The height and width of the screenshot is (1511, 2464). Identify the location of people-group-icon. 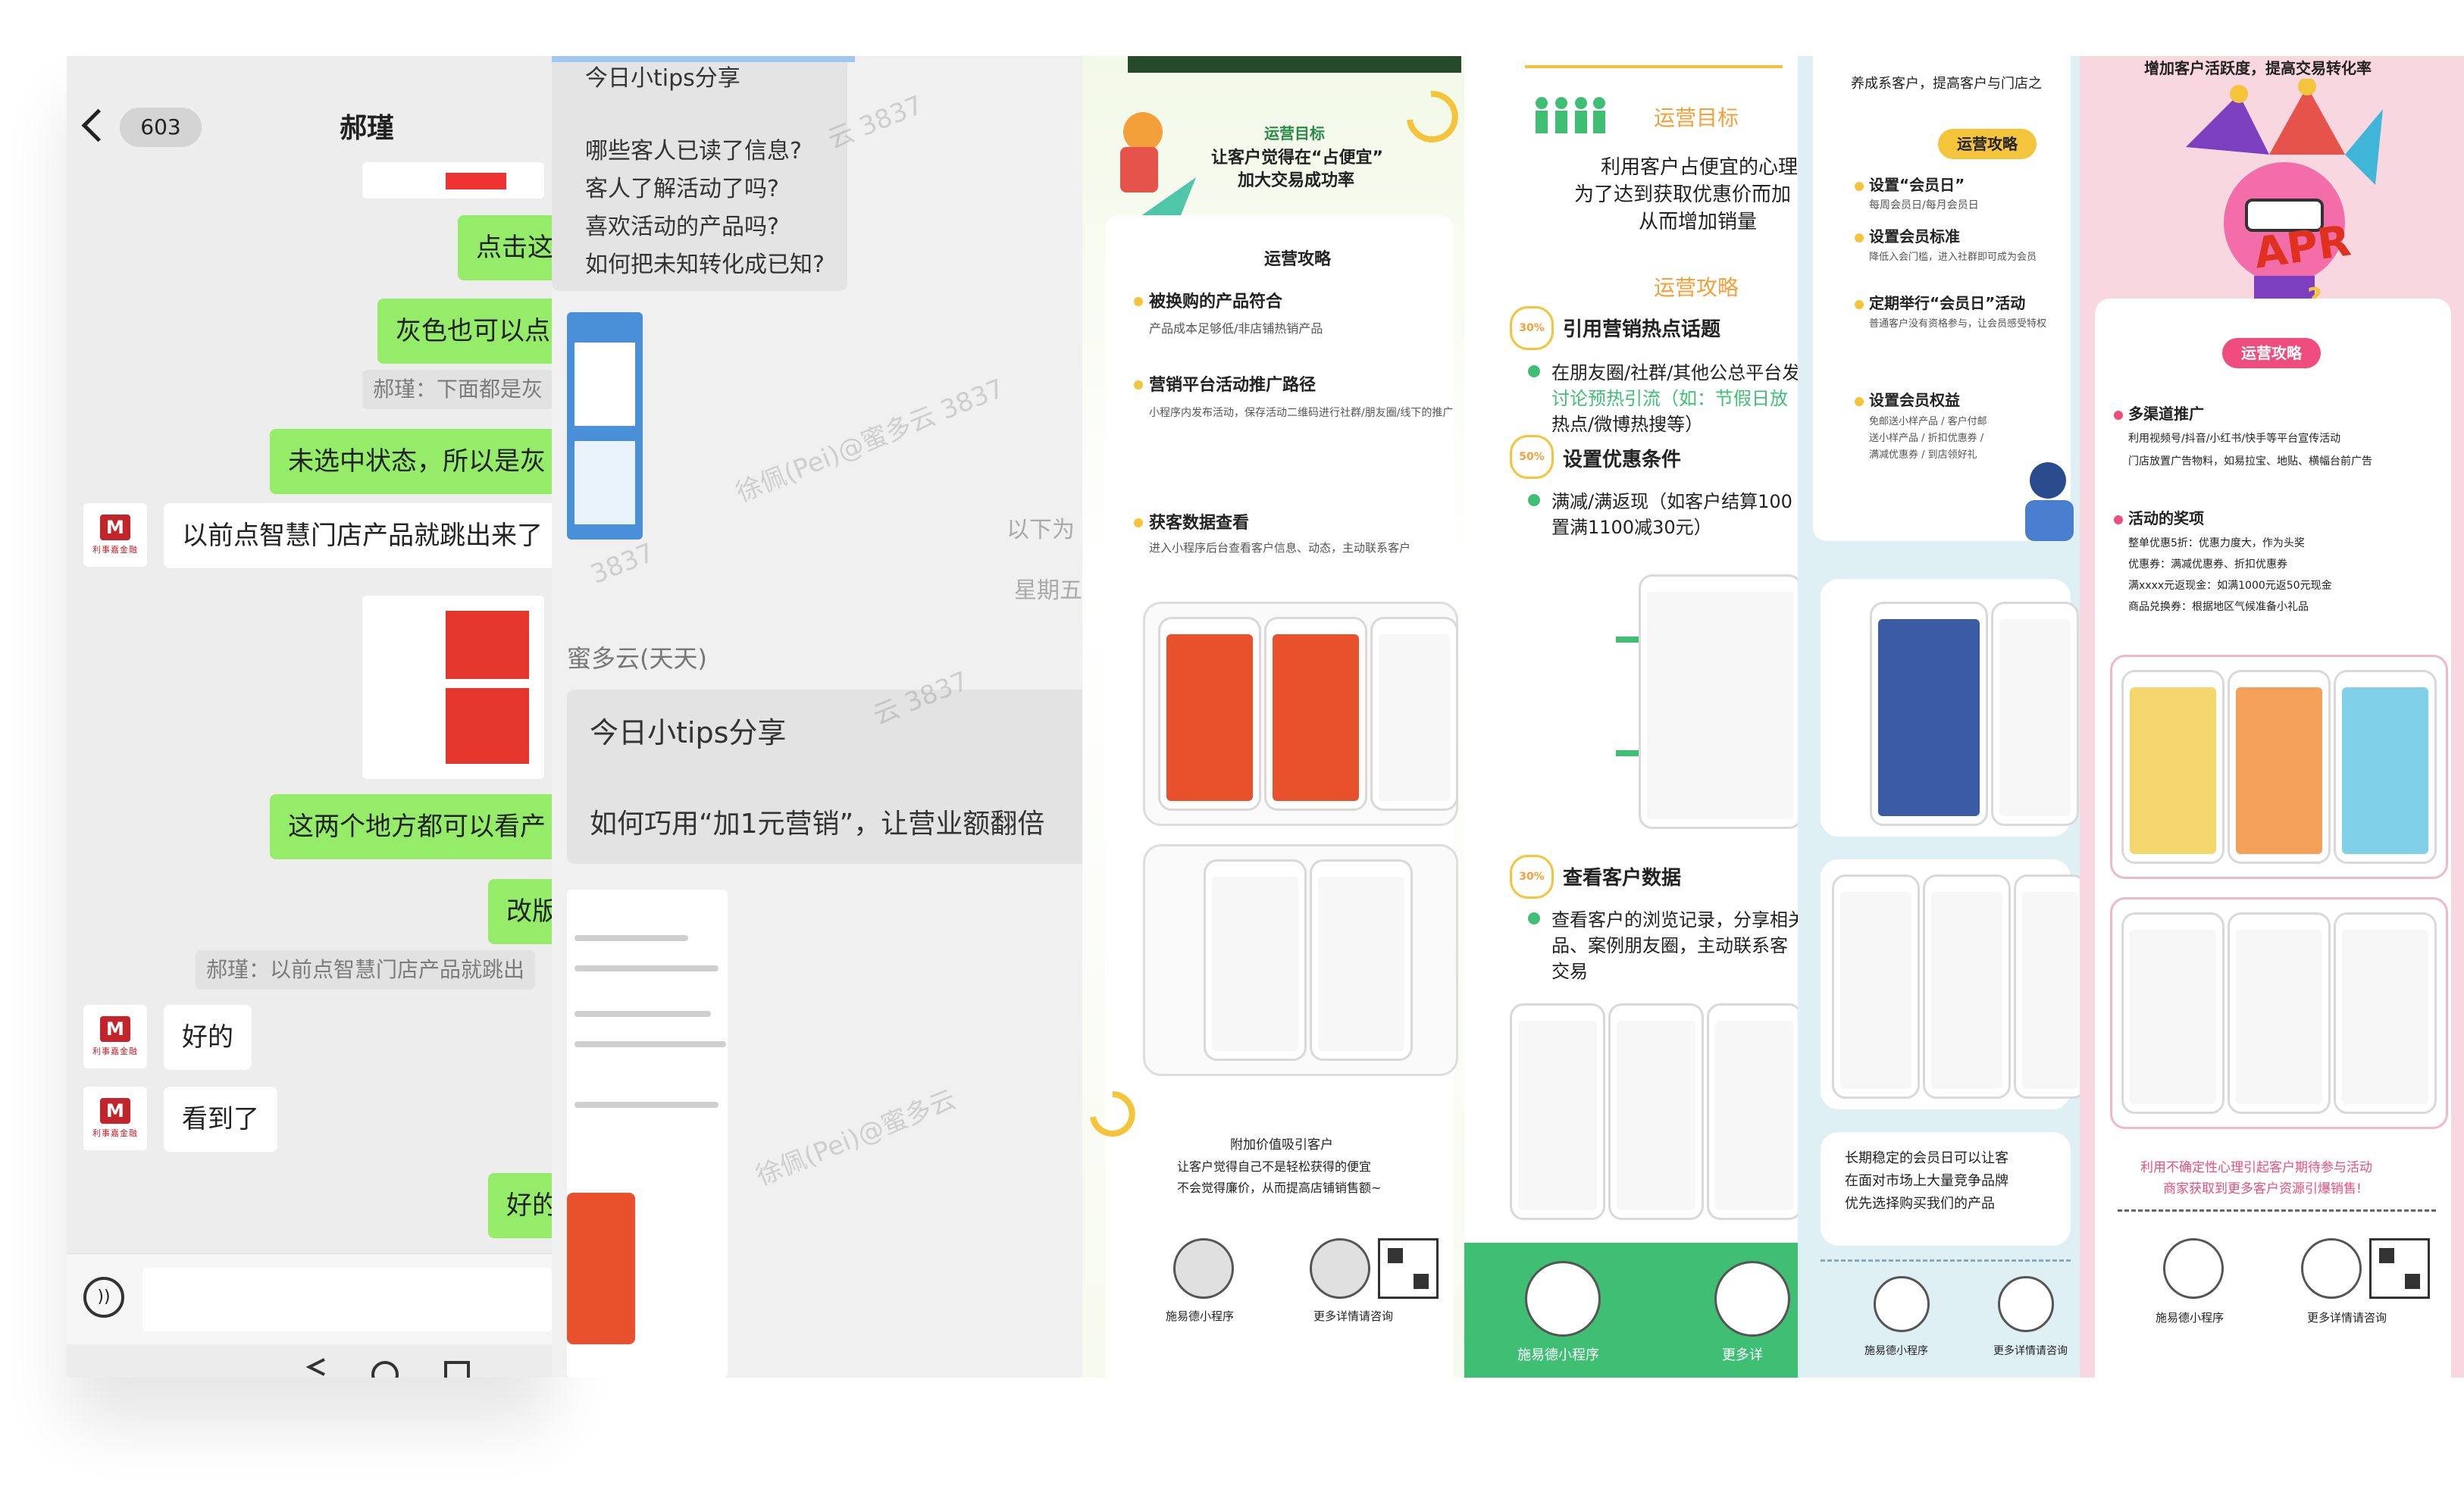
(1570, 115).